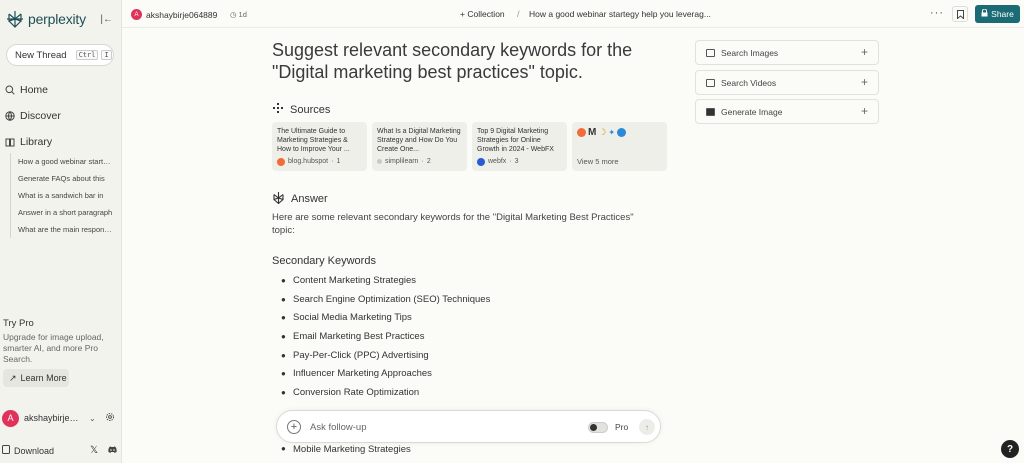  Describe the element at coordinates (612, 132) in the screenshot. I see `sparkle-favicon-icon: ✦` at that location.